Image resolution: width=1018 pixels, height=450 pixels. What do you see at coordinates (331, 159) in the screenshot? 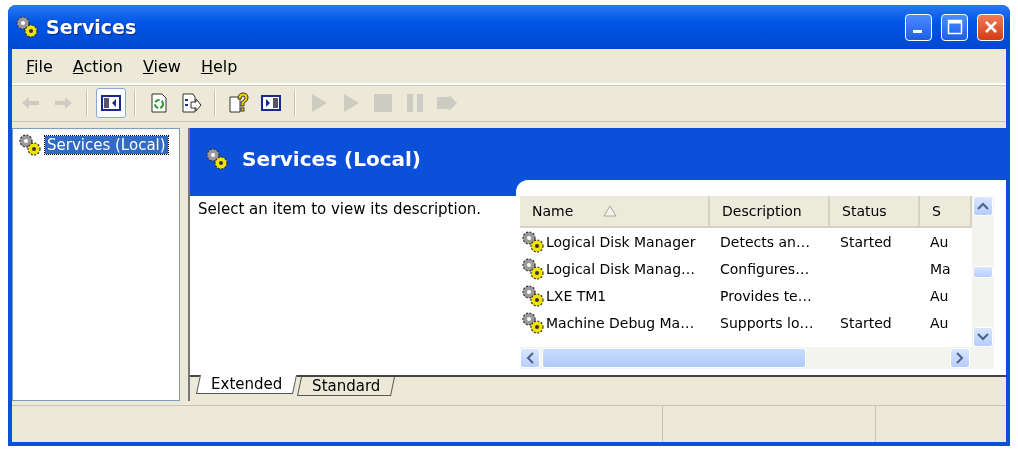
I see `panel-title: Services (Local)` at bounding box center [331, 159].